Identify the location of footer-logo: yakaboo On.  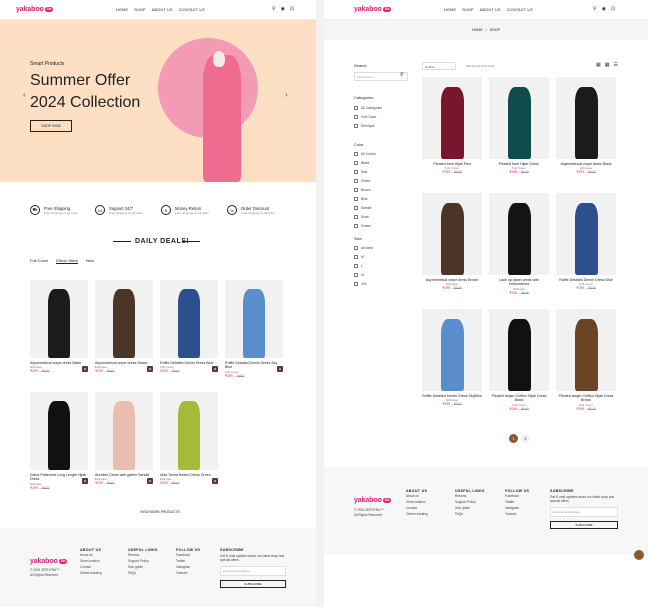
(49, 561).